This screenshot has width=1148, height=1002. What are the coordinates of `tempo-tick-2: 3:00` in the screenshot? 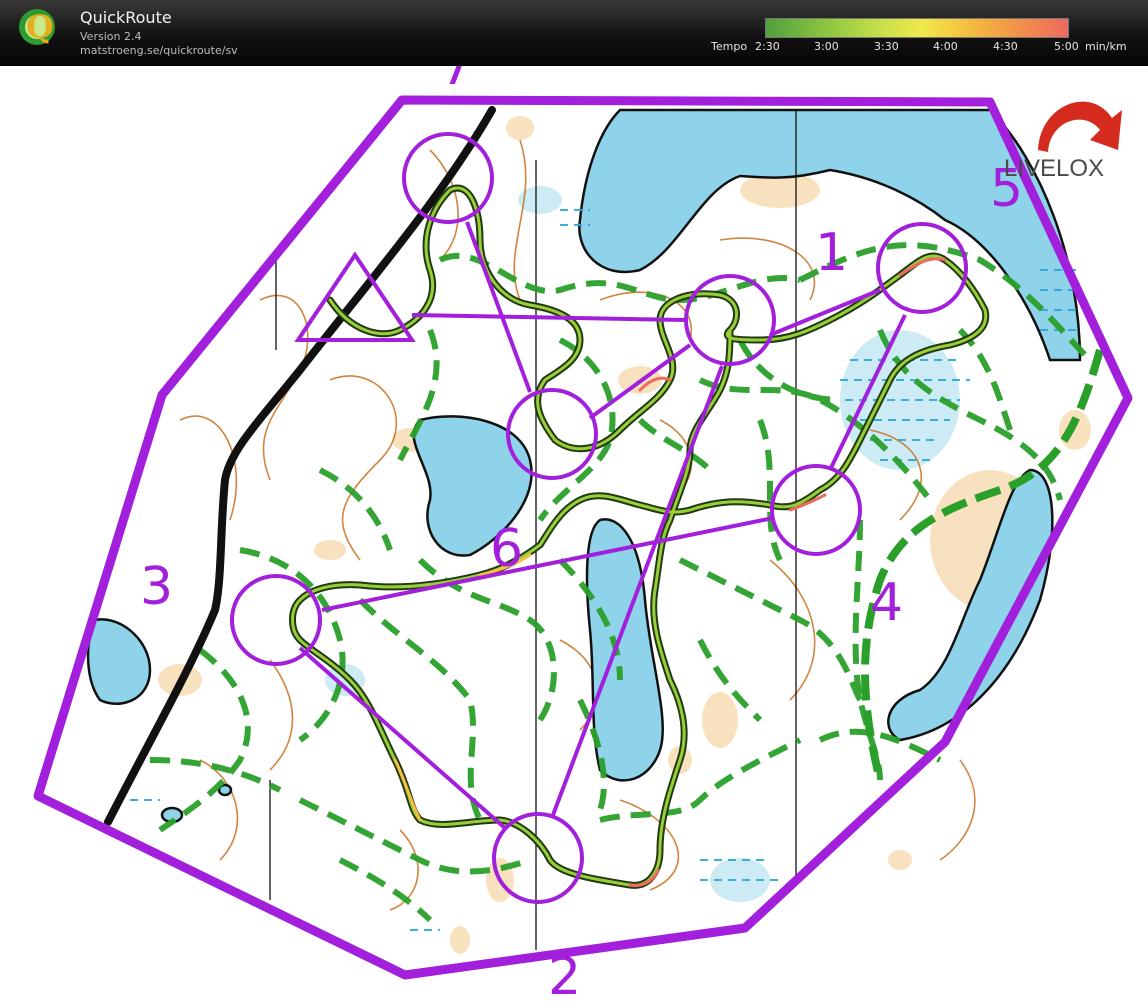 It's located at (826, 46).